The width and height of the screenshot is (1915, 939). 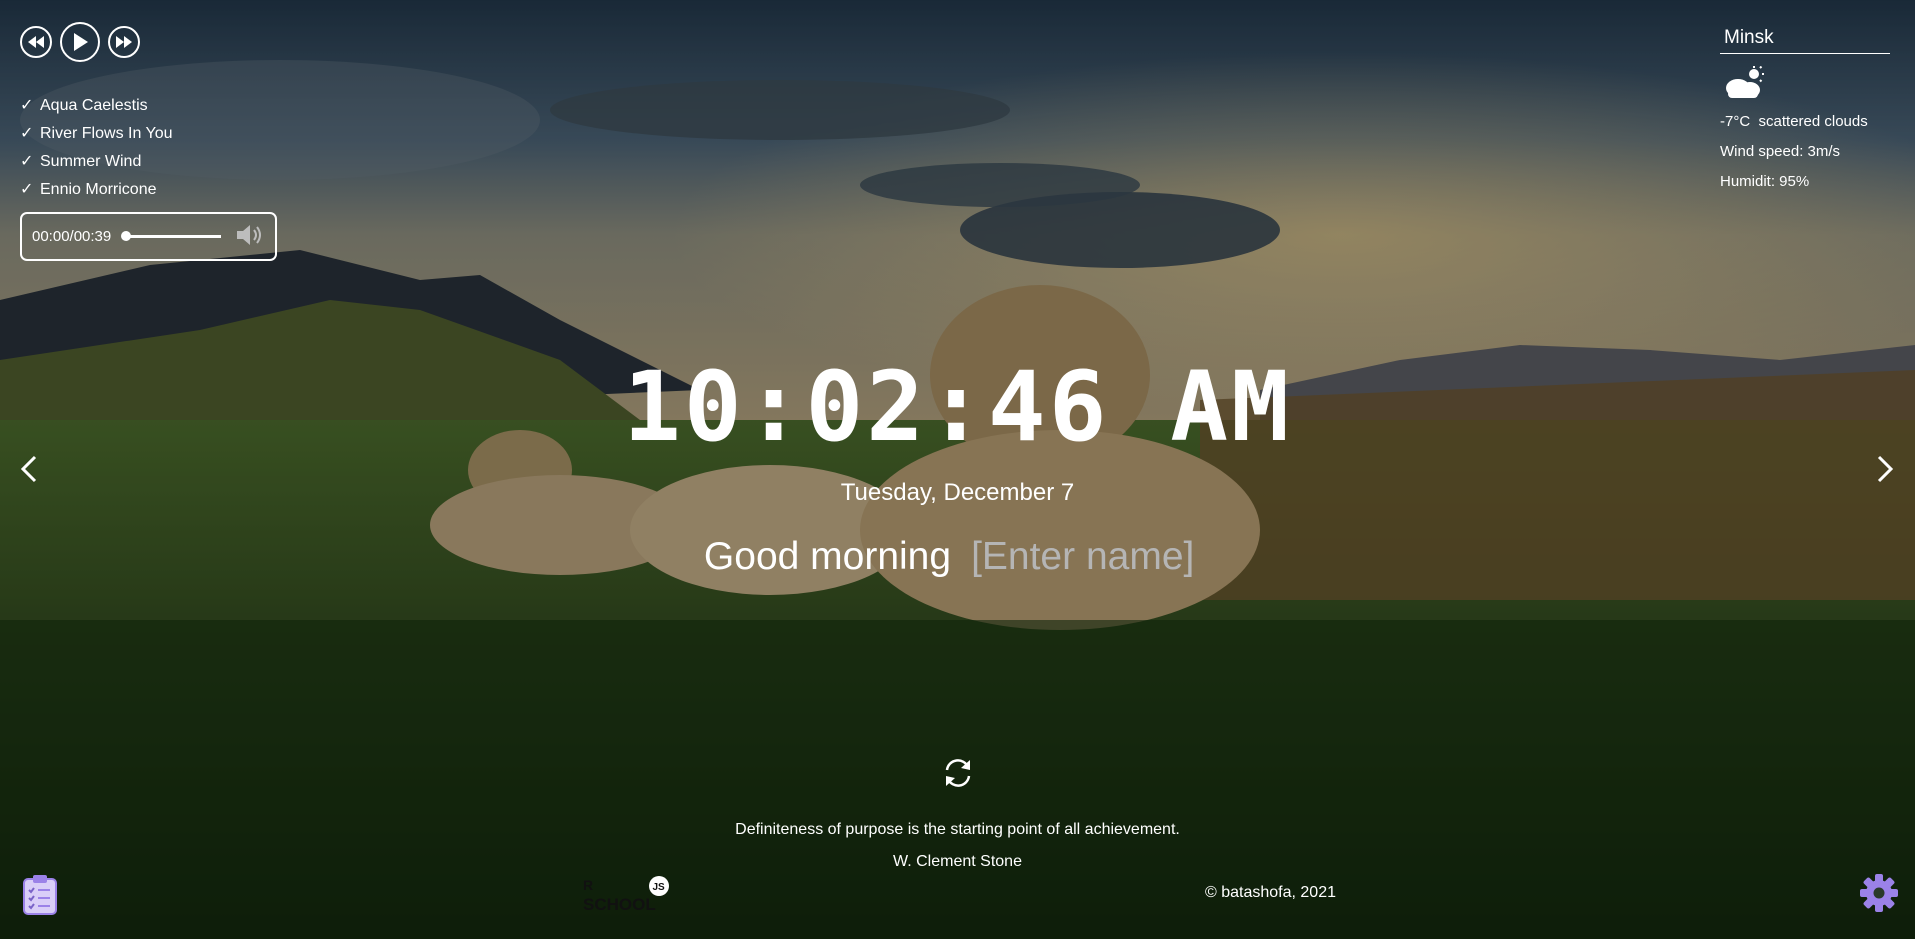 What do you see at coordinates (126, 236) in the screenshot?
I see `progress-handle` at bounding box center [126, 236].